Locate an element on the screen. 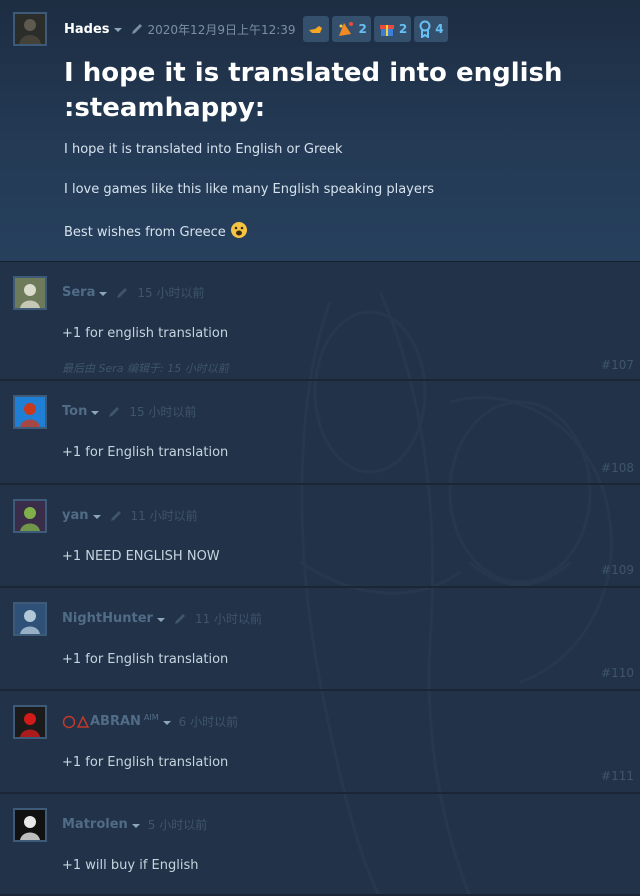  comment-author: yan is located at coordinates (75, 515).